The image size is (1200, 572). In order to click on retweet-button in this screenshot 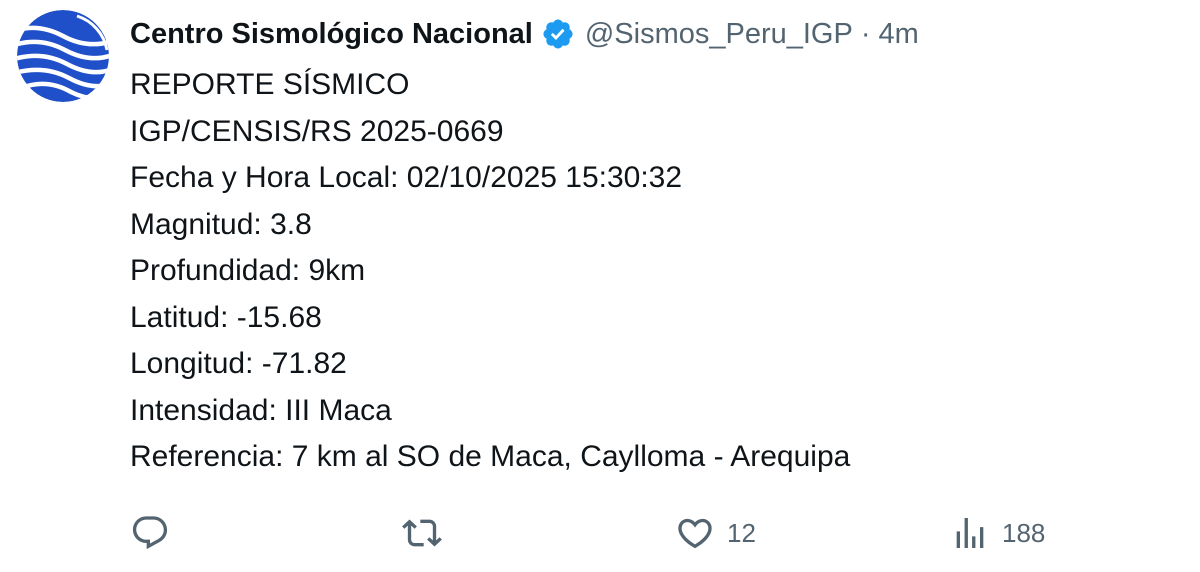, I will do `click(428, 533)`.